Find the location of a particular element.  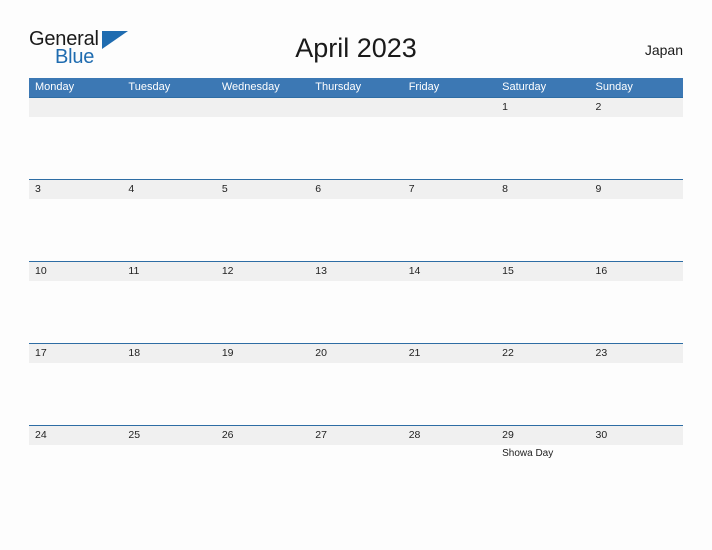

week-row: 17 18 19 20 21 22 23 is located at coordinates (356, 384).